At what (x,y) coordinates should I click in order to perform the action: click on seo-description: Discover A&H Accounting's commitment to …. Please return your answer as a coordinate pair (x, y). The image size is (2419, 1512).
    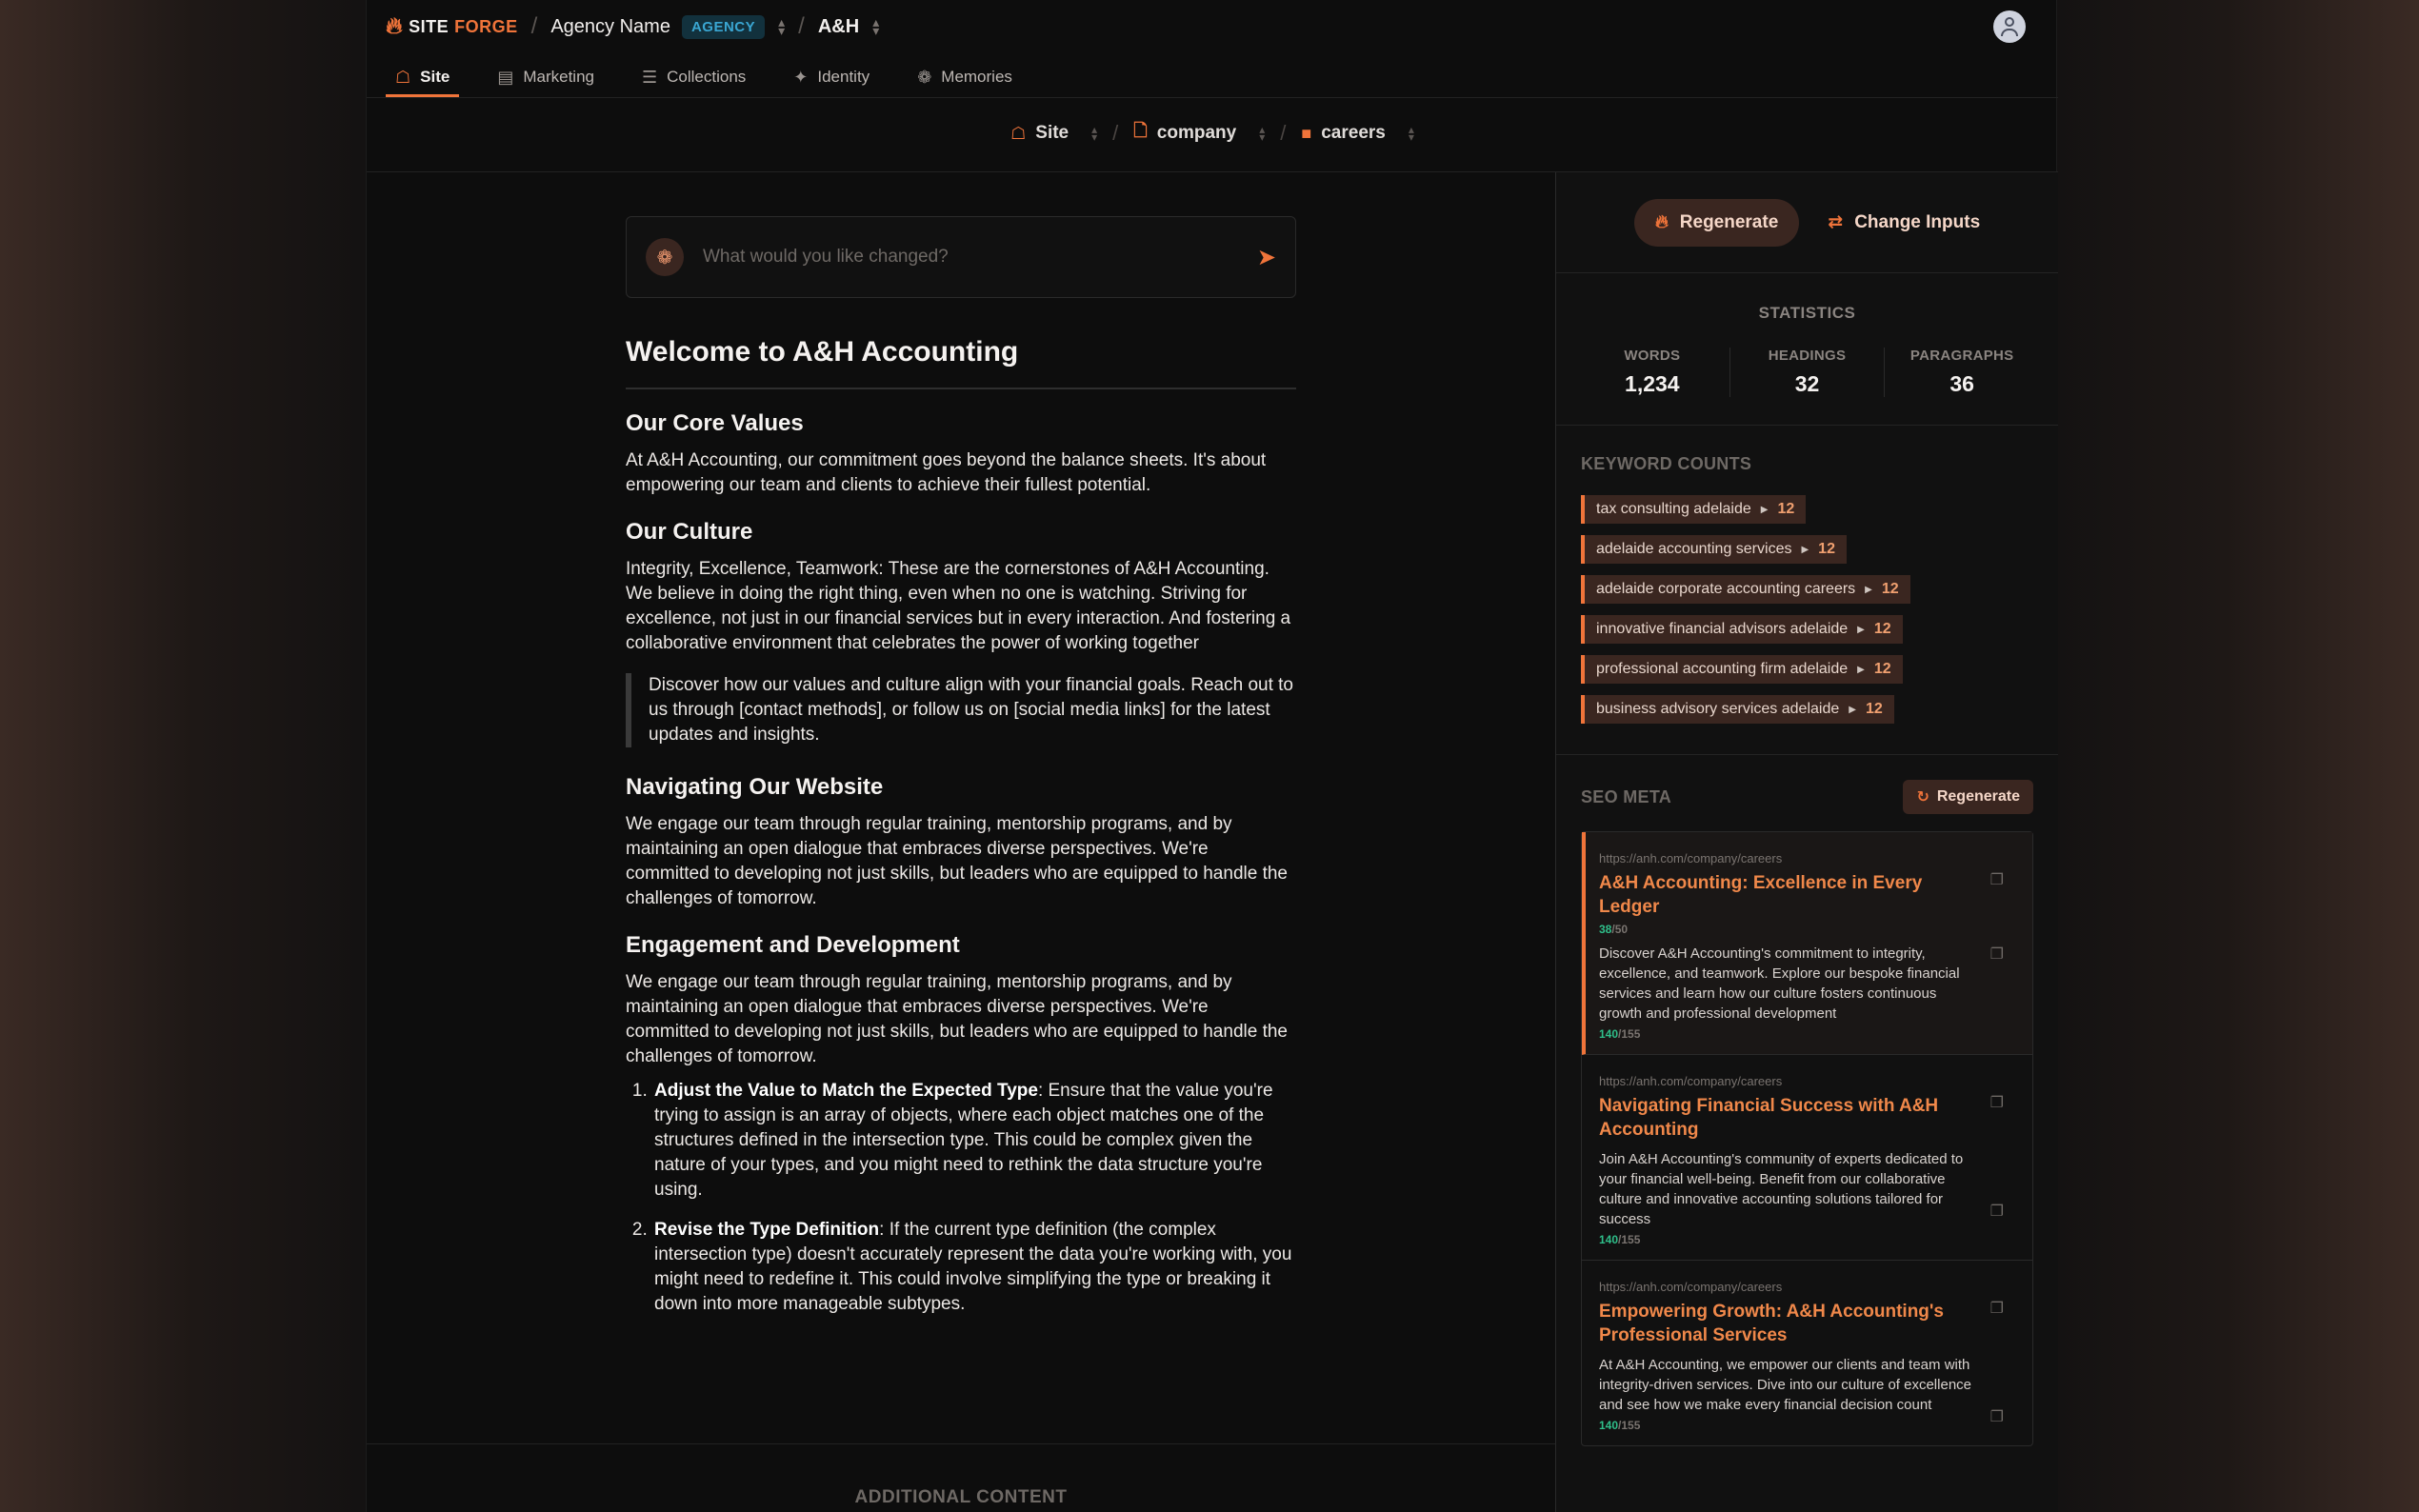
    Looking at the image, I should click on (1779, 983).